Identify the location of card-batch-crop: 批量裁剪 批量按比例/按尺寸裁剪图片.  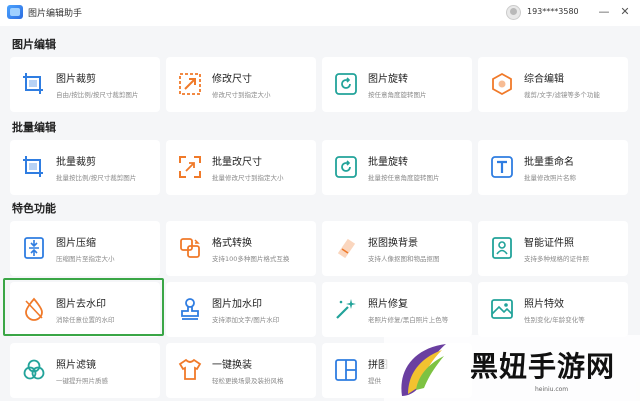
(85, 167).